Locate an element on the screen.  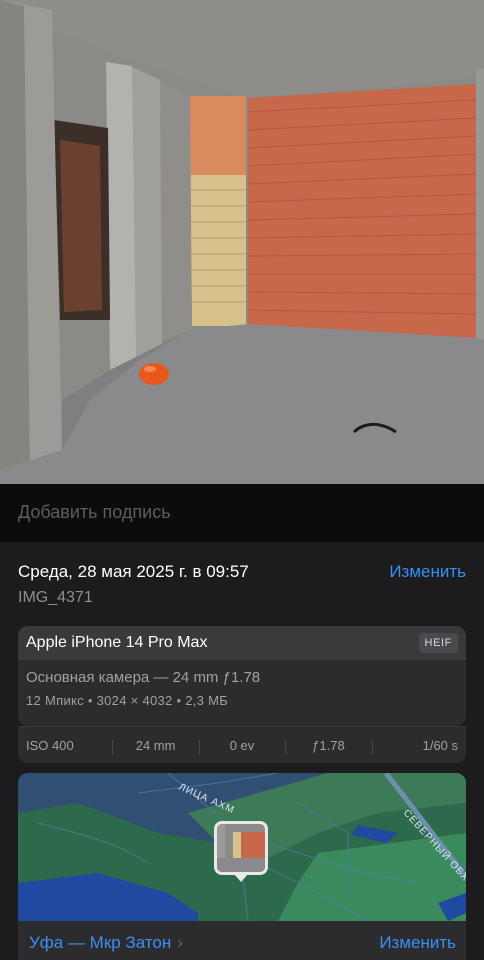
location-map: ЛИЦА АХМ СЕВЕРНЫЙ ОБХОД is located at coordinates (242, 847).